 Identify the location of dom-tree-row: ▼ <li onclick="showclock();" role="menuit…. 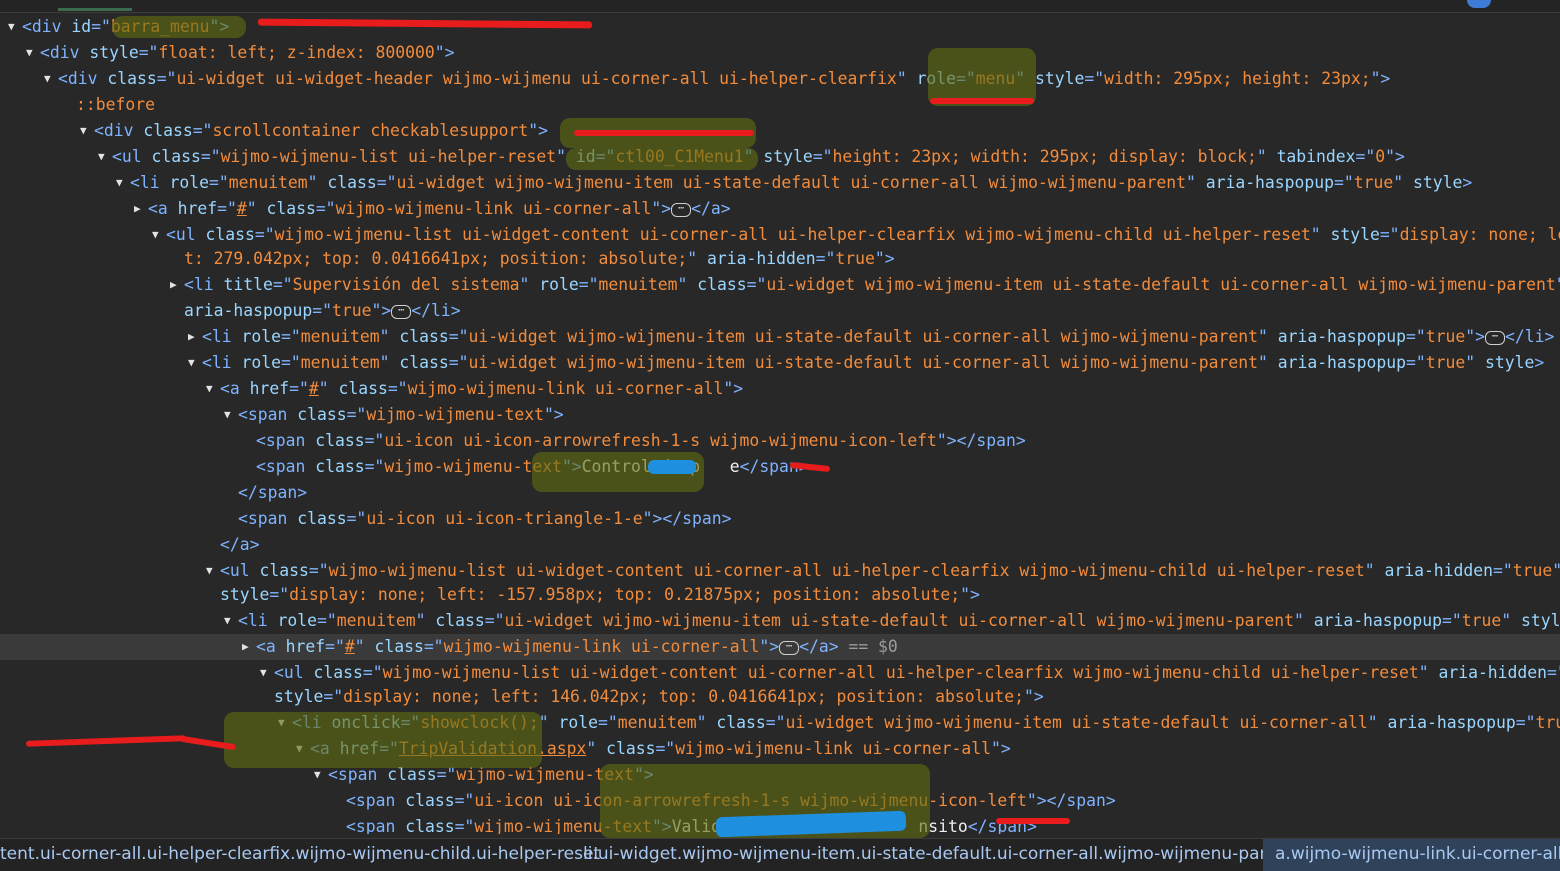
(780, 723).